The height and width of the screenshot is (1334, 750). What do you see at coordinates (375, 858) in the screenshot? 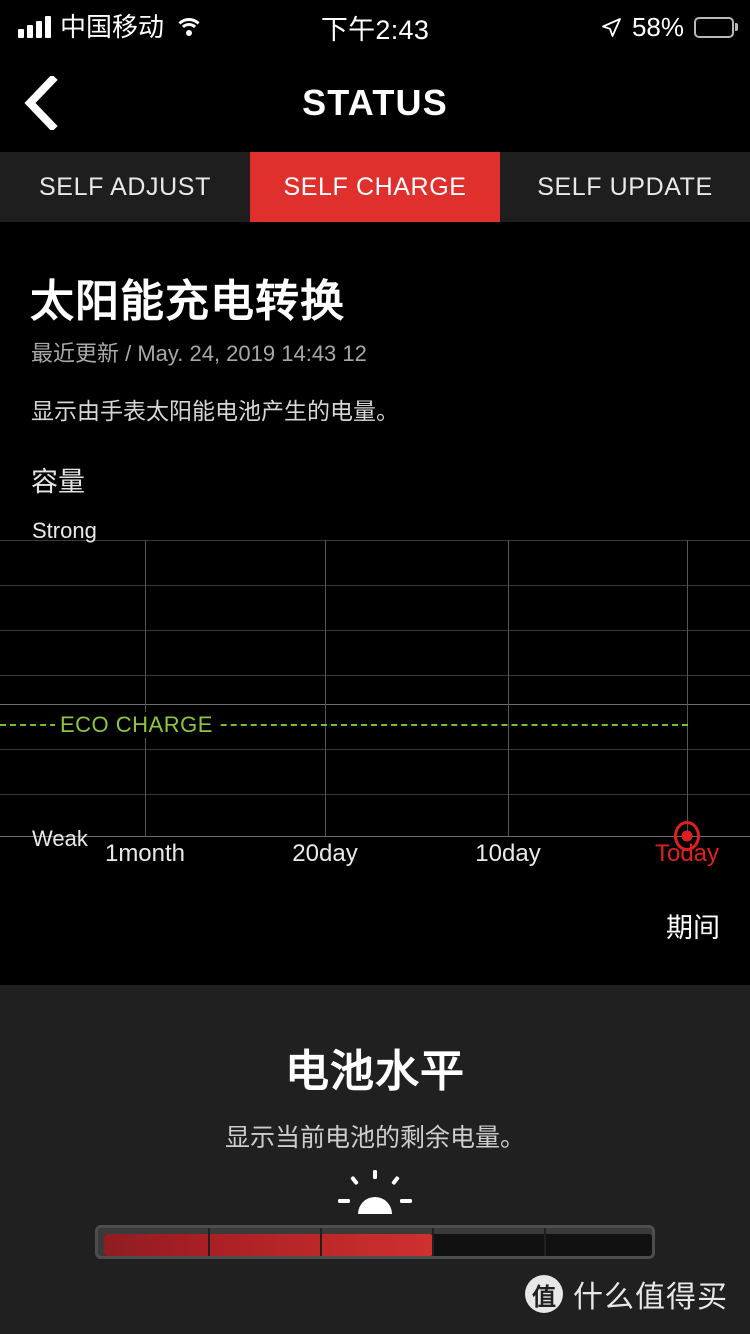
I see `chart-x-axis-ticks: 1month 20day 10day Today` at bounding box center [375, 858].